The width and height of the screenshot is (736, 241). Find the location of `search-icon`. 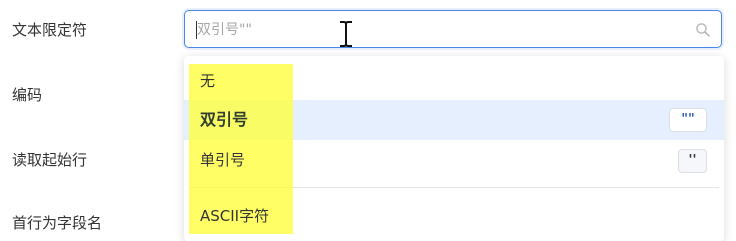

search-icon is located at coordinates (703, 30).